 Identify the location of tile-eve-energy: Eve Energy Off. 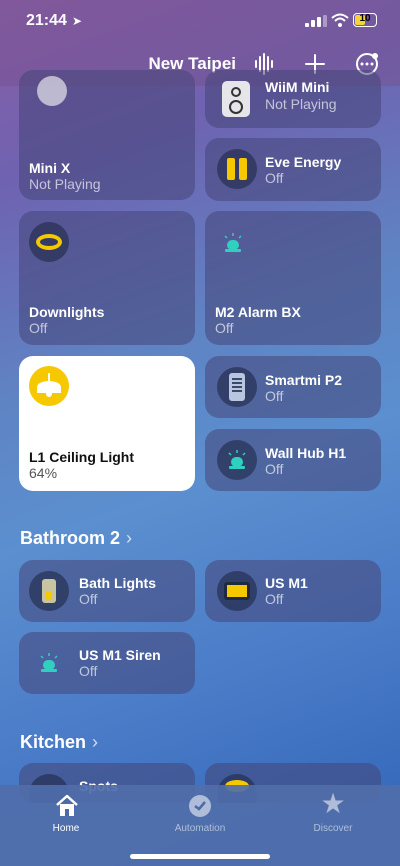
(293, 169).